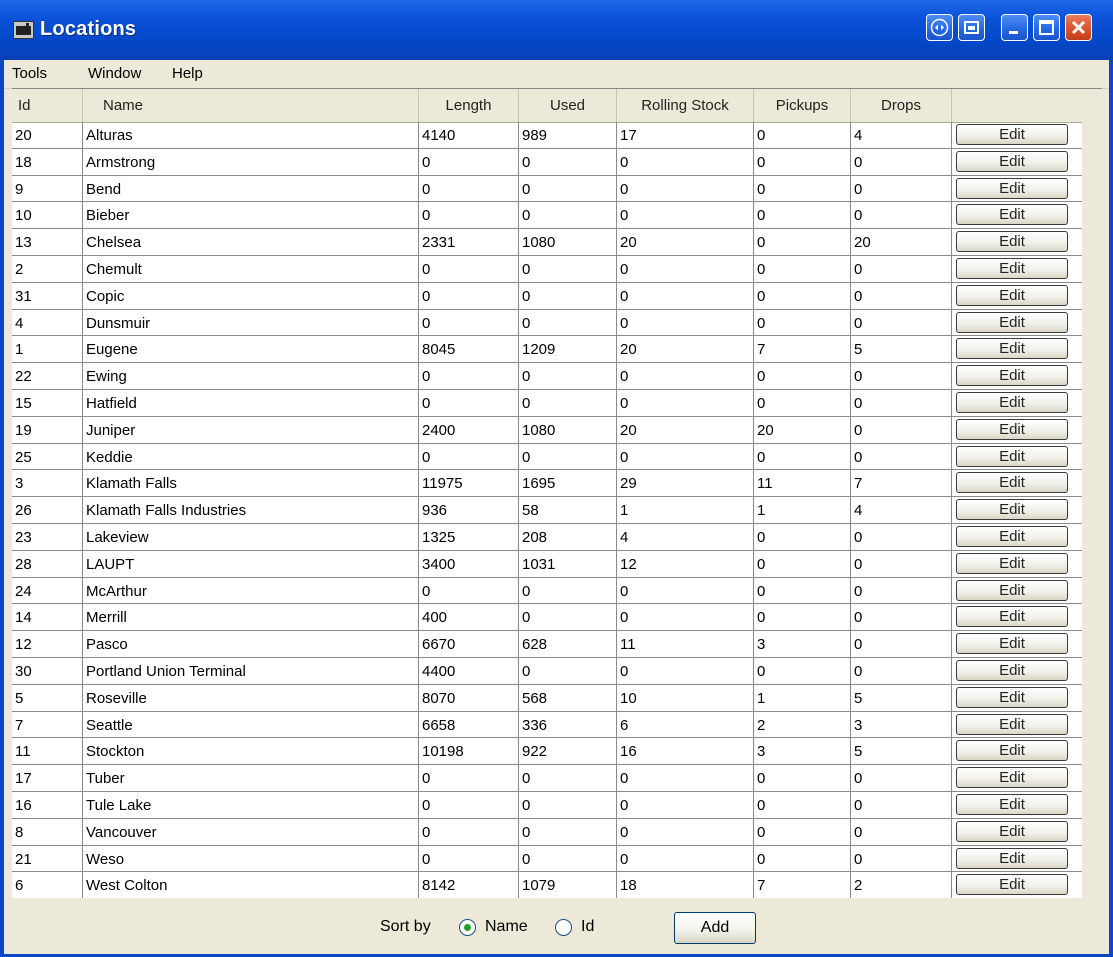 Image resolution: width=1113 pixels, height=957 pixels. I want to click on cell-id: 8, so click(47, 832).